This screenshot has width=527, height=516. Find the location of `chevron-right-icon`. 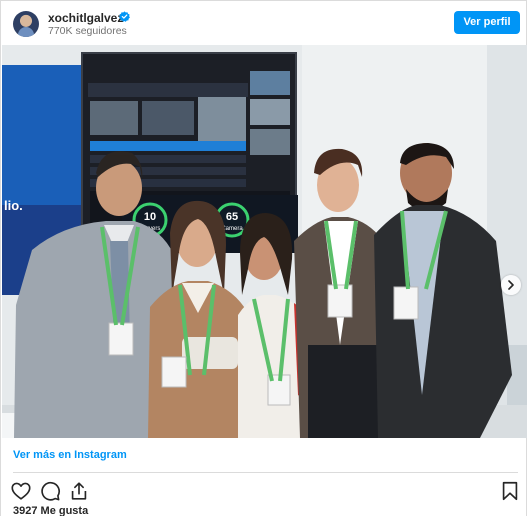

chevron-right-icon is located at coordinates (511, 285).